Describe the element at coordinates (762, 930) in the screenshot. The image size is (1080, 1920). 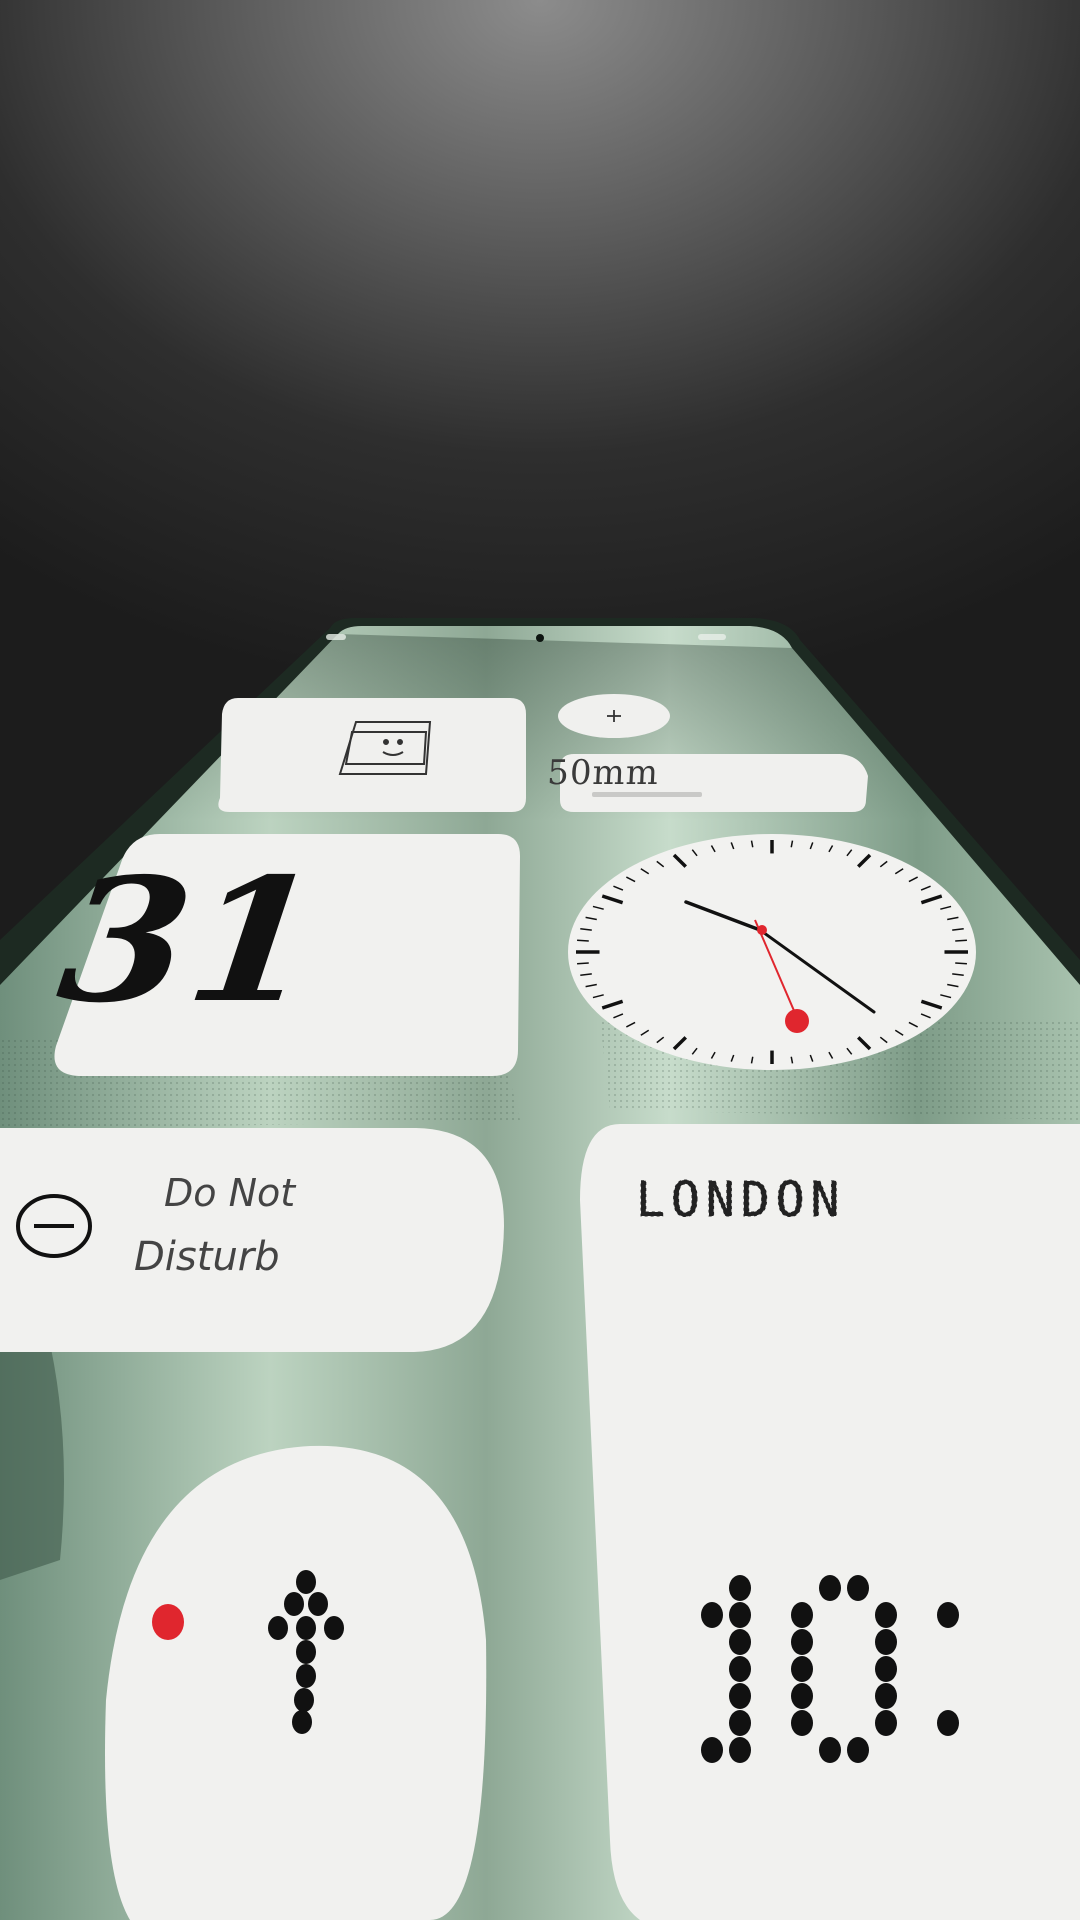
I see `clock-center` at that location.